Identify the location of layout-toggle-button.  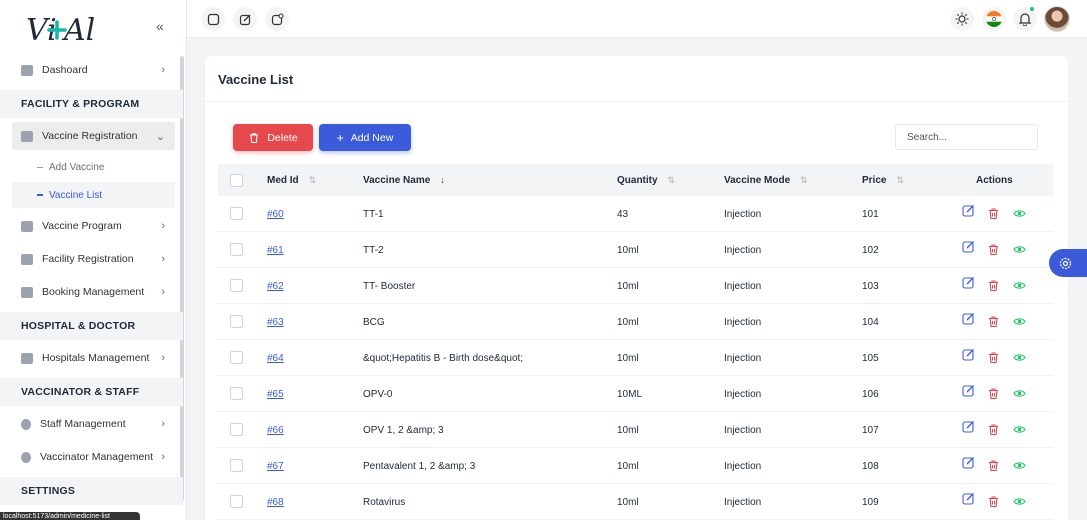
(213, 19).